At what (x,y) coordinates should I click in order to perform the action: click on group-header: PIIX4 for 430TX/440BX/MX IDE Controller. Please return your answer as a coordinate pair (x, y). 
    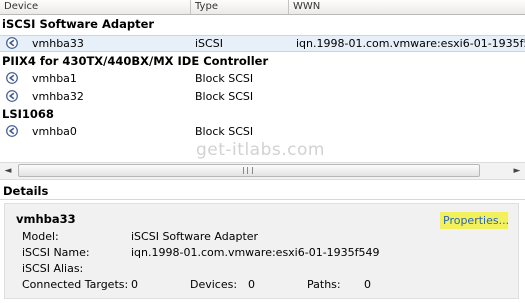
    Looking at the image, I should click on (135, 61).